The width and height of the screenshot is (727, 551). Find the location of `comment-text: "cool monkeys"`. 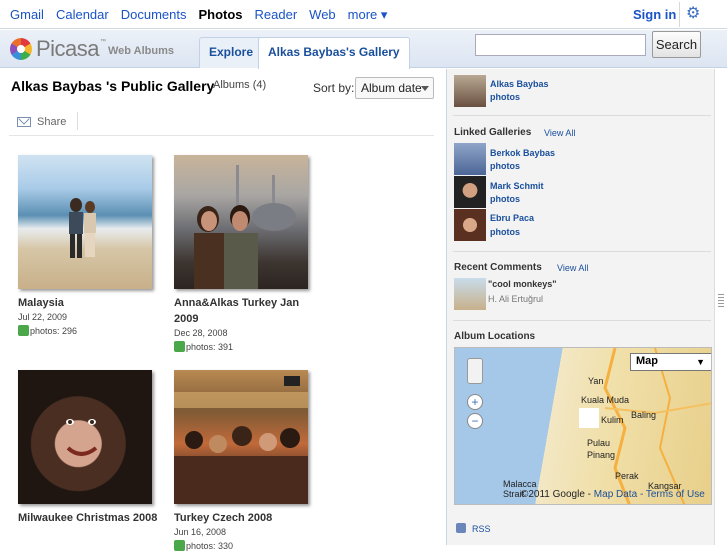

comment-text: "cool monkeys" is located at coordinates (522, 284).